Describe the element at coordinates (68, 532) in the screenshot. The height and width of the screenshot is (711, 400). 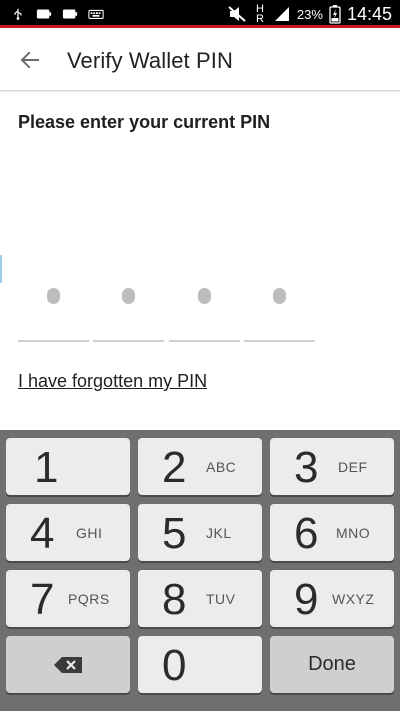
I see `key-4: 4 GHI` at that location.